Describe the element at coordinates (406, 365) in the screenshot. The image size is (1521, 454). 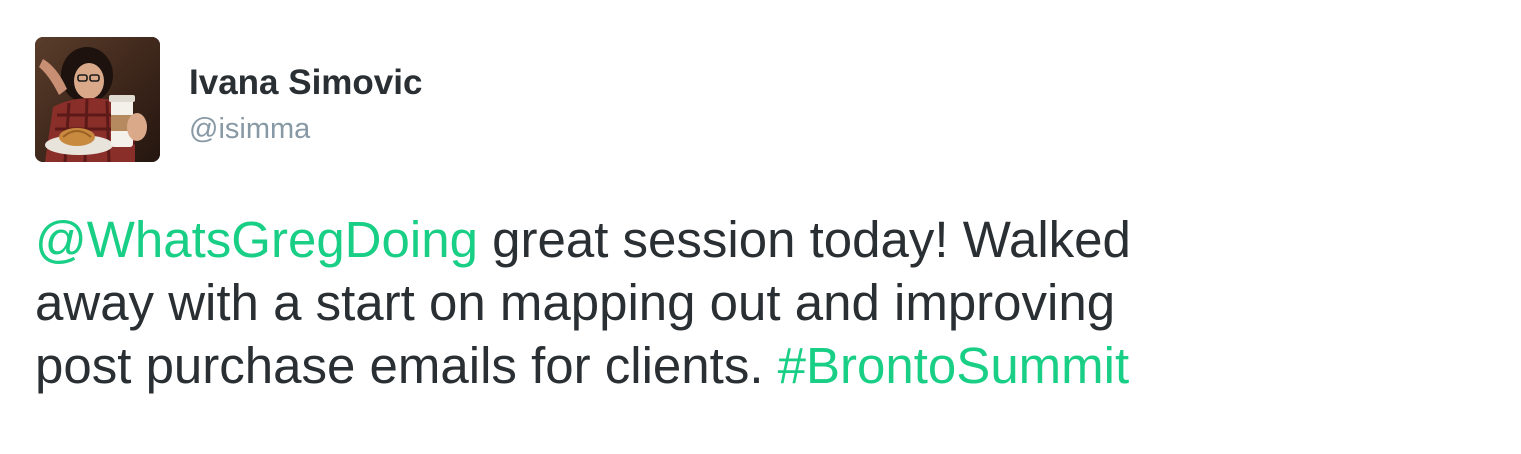
I see `tweet-text-segment: post purchase emails for clients.` at that location.